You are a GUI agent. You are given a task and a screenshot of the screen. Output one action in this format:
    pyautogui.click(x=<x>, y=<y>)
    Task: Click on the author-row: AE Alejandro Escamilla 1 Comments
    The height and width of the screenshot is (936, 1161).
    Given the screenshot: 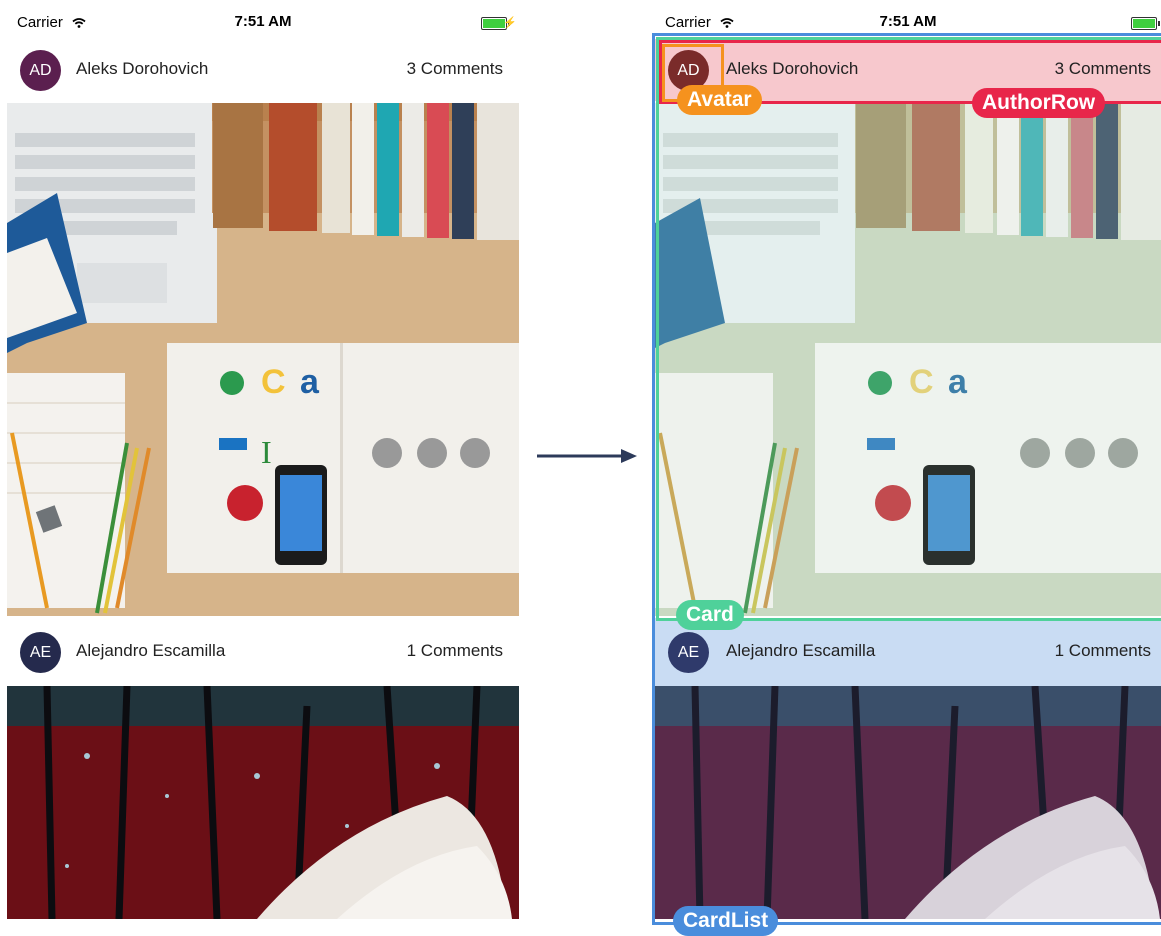 What is the action you would take?
    pyautogui.click(x=263, y=652)
    